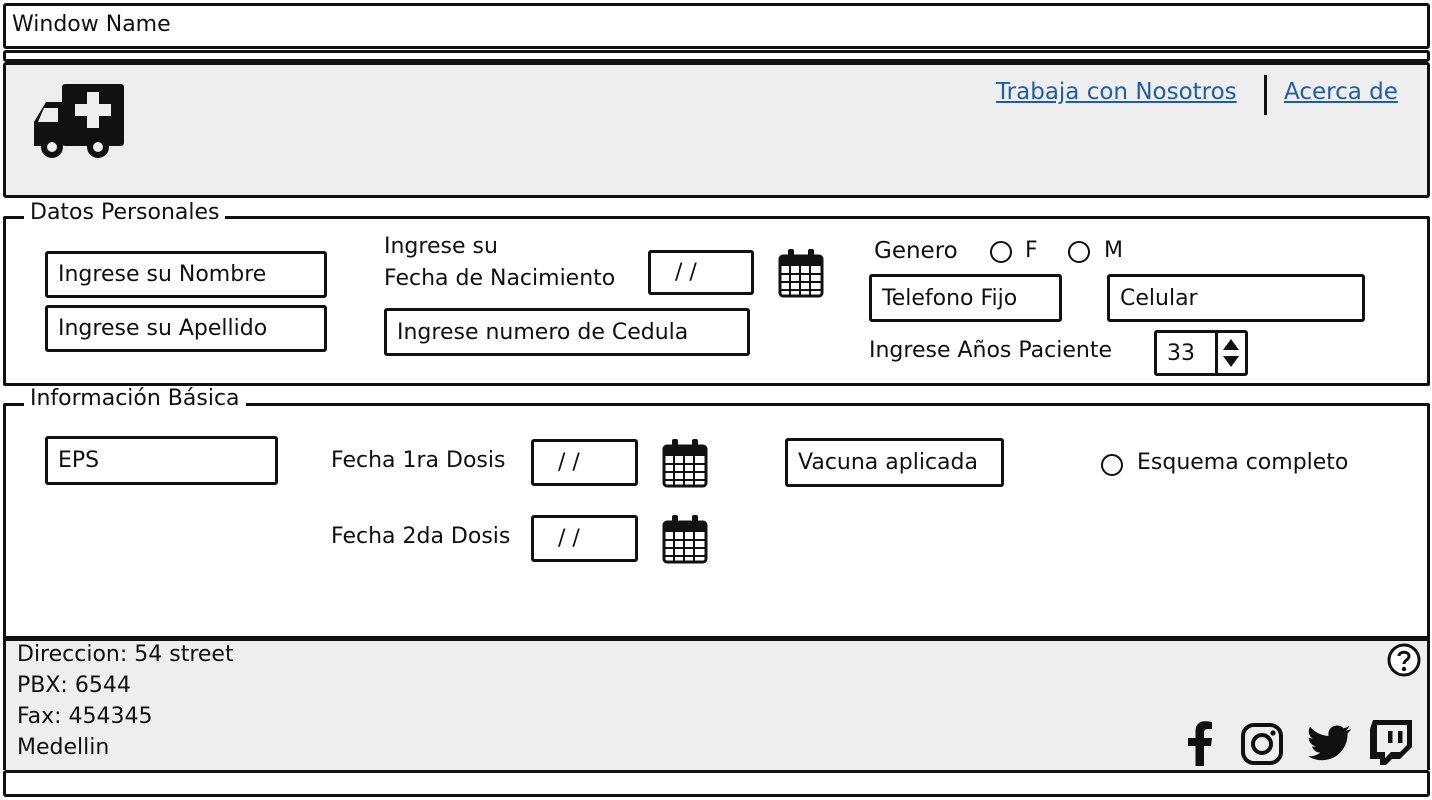 This screenshot has height=800, width=1432. Describe the element at coordinates (685, 539) in the screenshot. I see `dose2-calendar-icon` at that location.